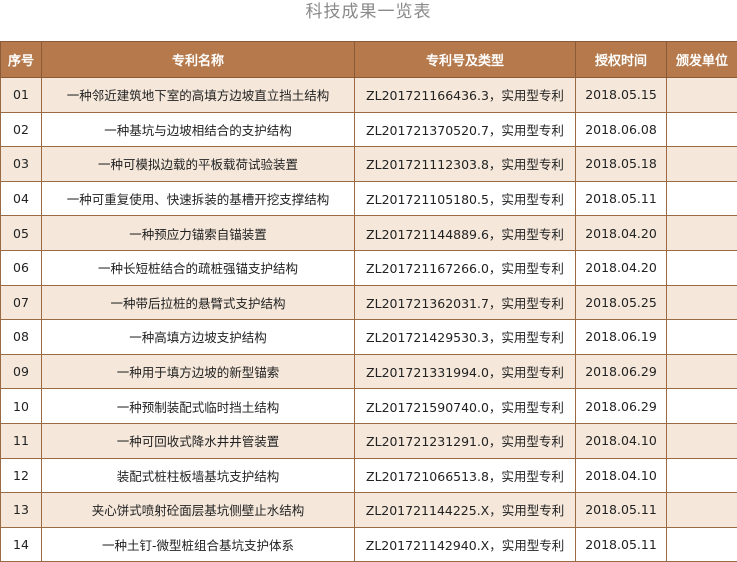  What do you see at coordinates (465, 440) in the screenshot?
I see `cell-patent-number: ZL201721231291.0，实用型专利` at bounding box center [465, 440].